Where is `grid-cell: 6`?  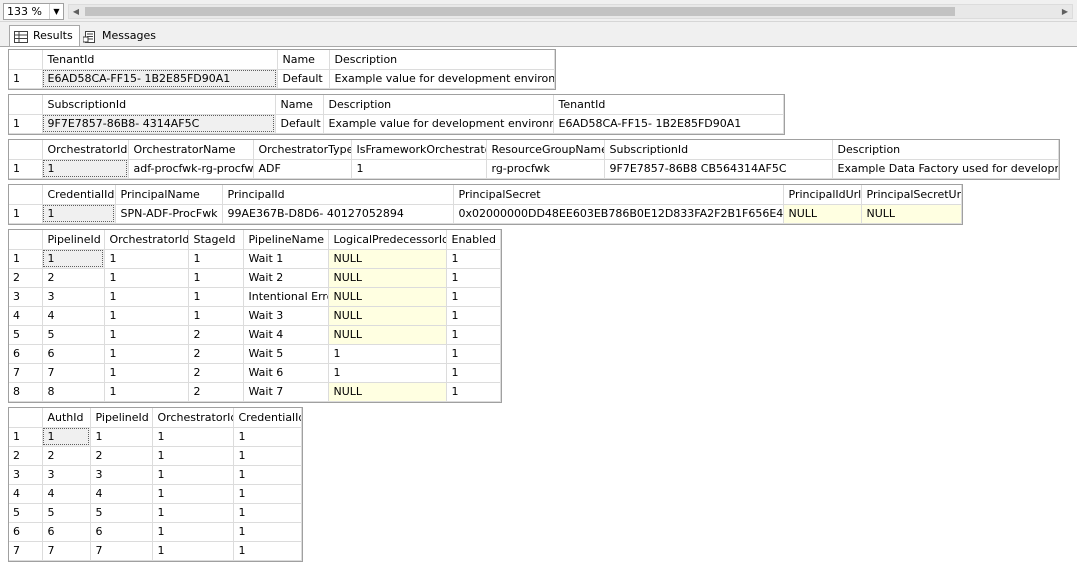
grid-cell: 6 is located at coordinates (121, 532).